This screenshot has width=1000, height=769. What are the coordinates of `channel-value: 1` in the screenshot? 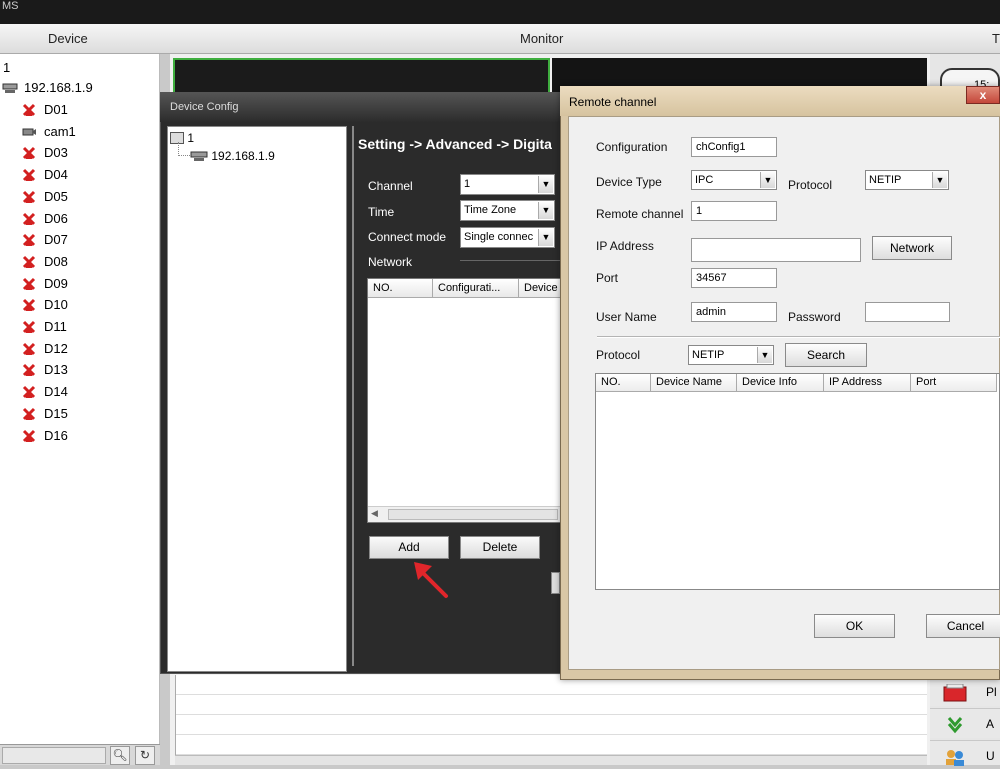 It's located at (467, 184).